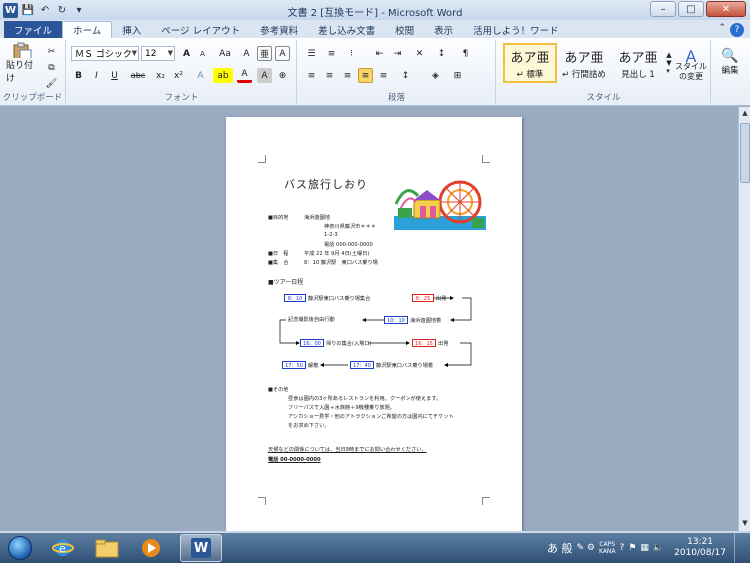  I want to click on change-styles-button: A スタイルの変更, so click(691, 67).